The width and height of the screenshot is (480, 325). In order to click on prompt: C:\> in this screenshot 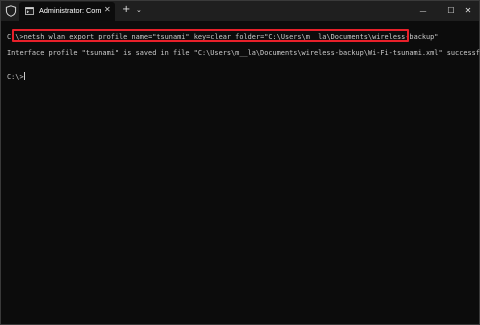, I will do `click(15, 77)`.